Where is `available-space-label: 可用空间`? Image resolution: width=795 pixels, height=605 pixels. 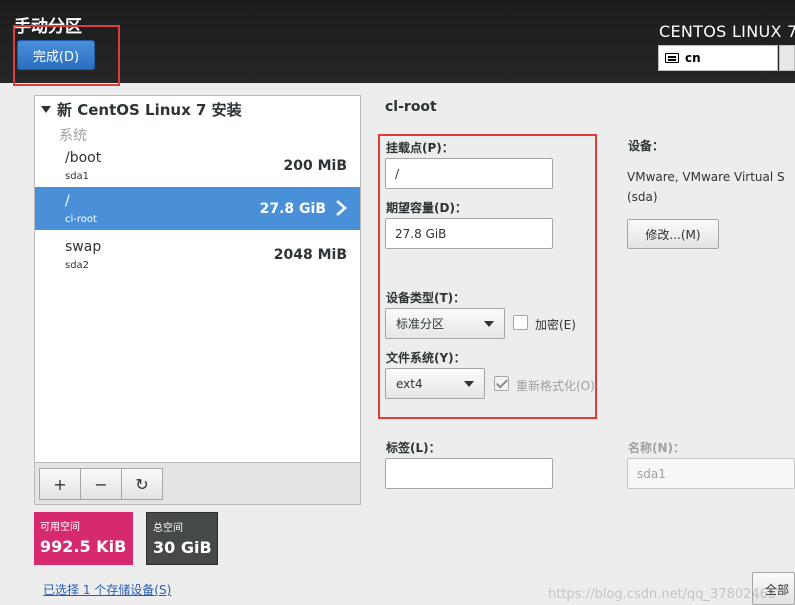 available-space-label: 可用空间 is located at coordinates (60, 527).